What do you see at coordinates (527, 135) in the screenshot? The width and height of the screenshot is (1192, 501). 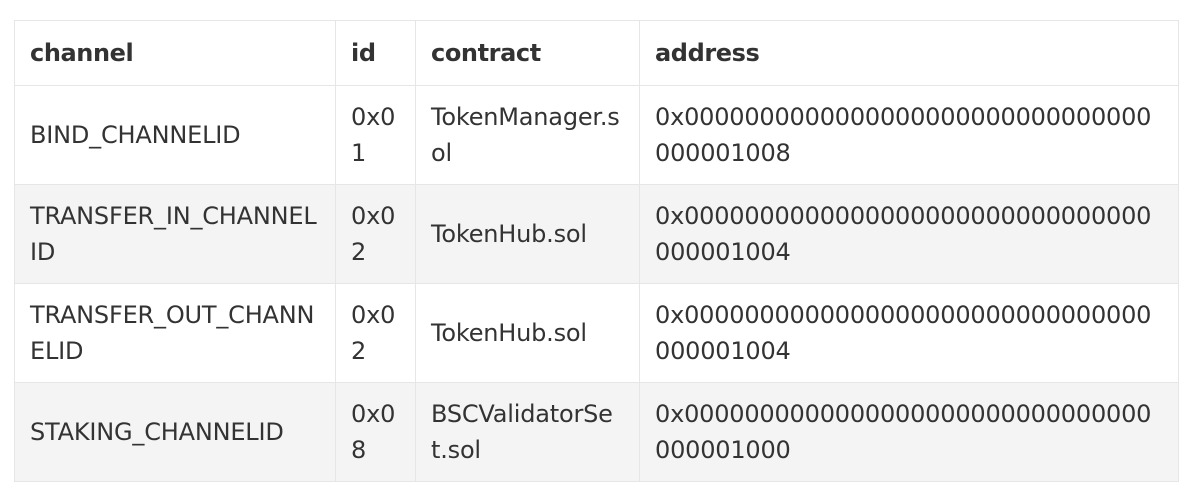 I see `cell-contract: TokenManager.sol` at bounding box center [527, 135].